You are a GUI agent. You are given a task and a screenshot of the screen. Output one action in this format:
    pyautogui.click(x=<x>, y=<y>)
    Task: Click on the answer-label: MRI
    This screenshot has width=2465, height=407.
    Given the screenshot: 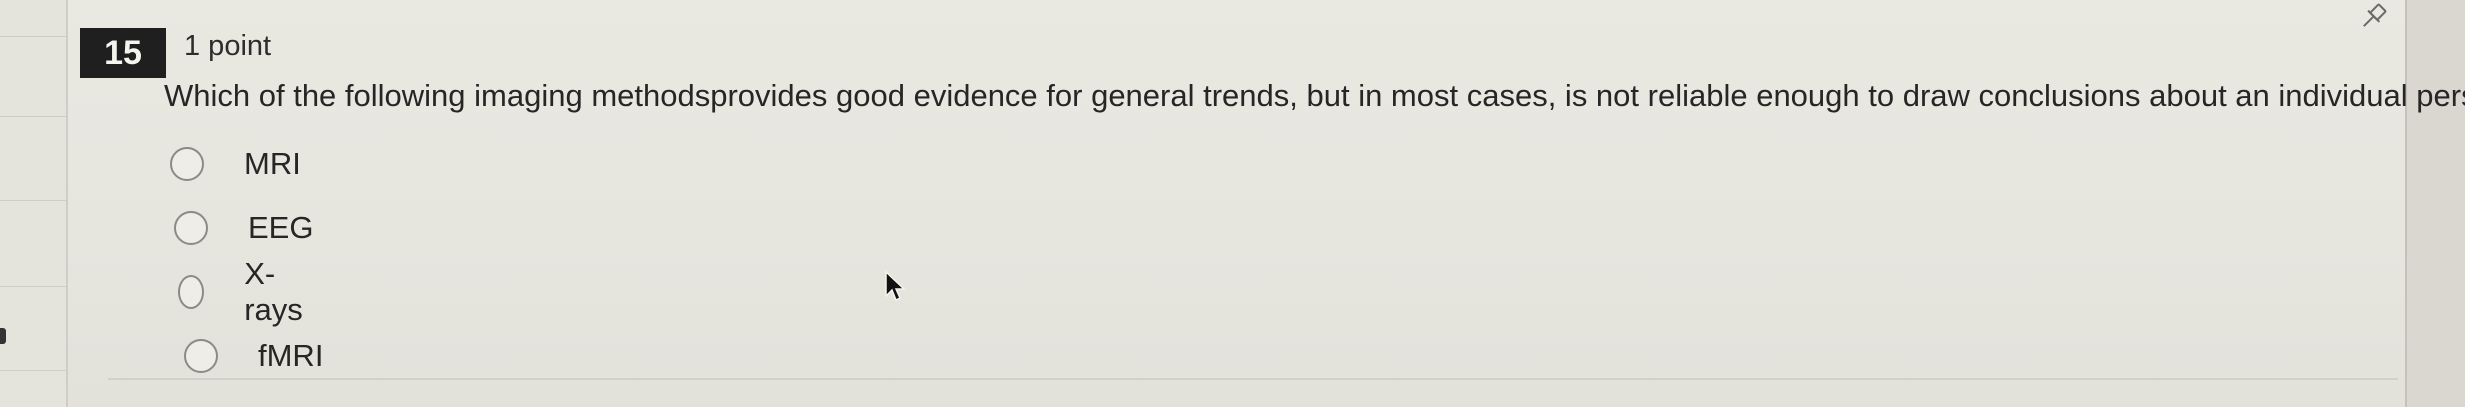 What is the action you would take?
    pyautogui.click(x=272, y=163)
    